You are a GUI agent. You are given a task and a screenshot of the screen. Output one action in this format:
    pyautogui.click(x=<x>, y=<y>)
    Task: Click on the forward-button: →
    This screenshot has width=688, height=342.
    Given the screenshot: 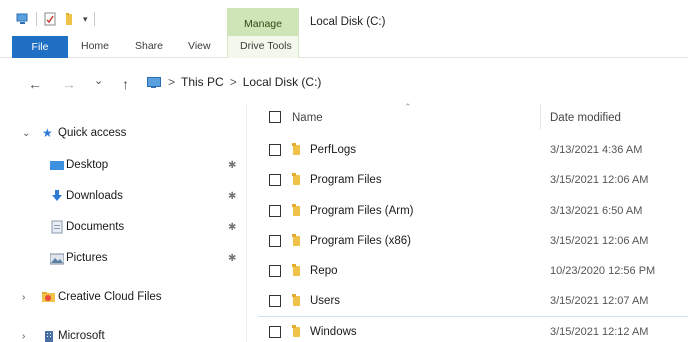 What is the action you would take?
    pyautogui.click(x=69, y=84)
    